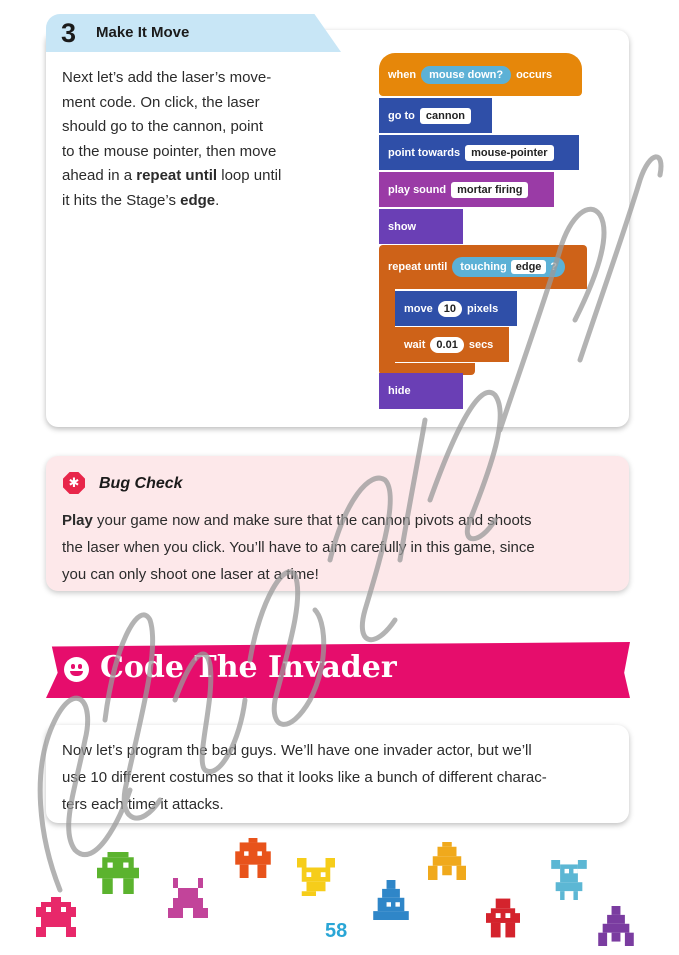  Describe the element at coordinates (253, 858) in the screenshot. I see `invader-orange-icon` at that location.